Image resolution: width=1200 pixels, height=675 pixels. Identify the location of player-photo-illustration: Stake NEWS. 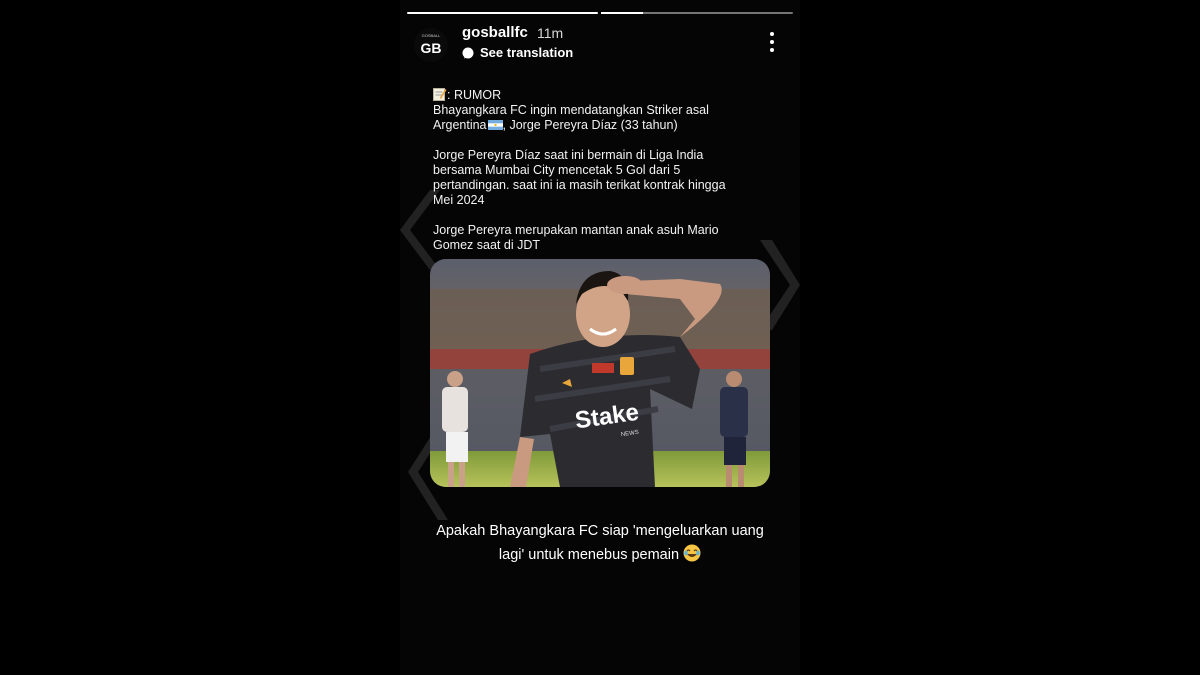
(600, 373).